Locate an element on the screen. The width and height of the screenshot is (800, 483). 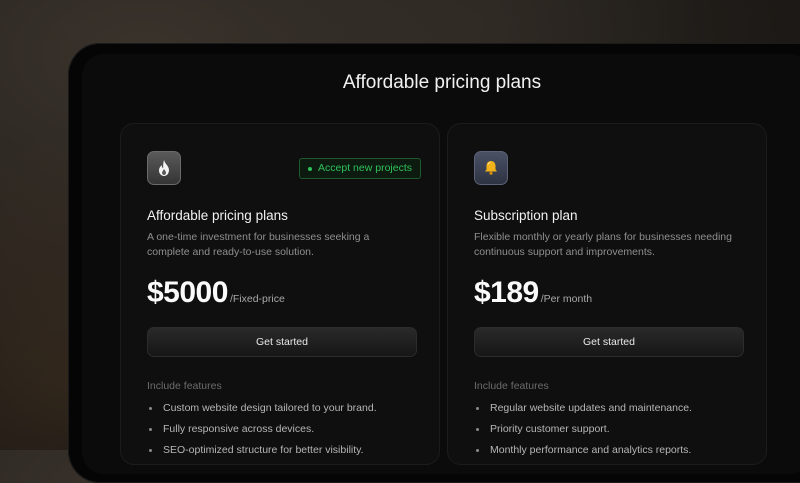
plan-name: Subscription plan is located at coordinates (526, 215).